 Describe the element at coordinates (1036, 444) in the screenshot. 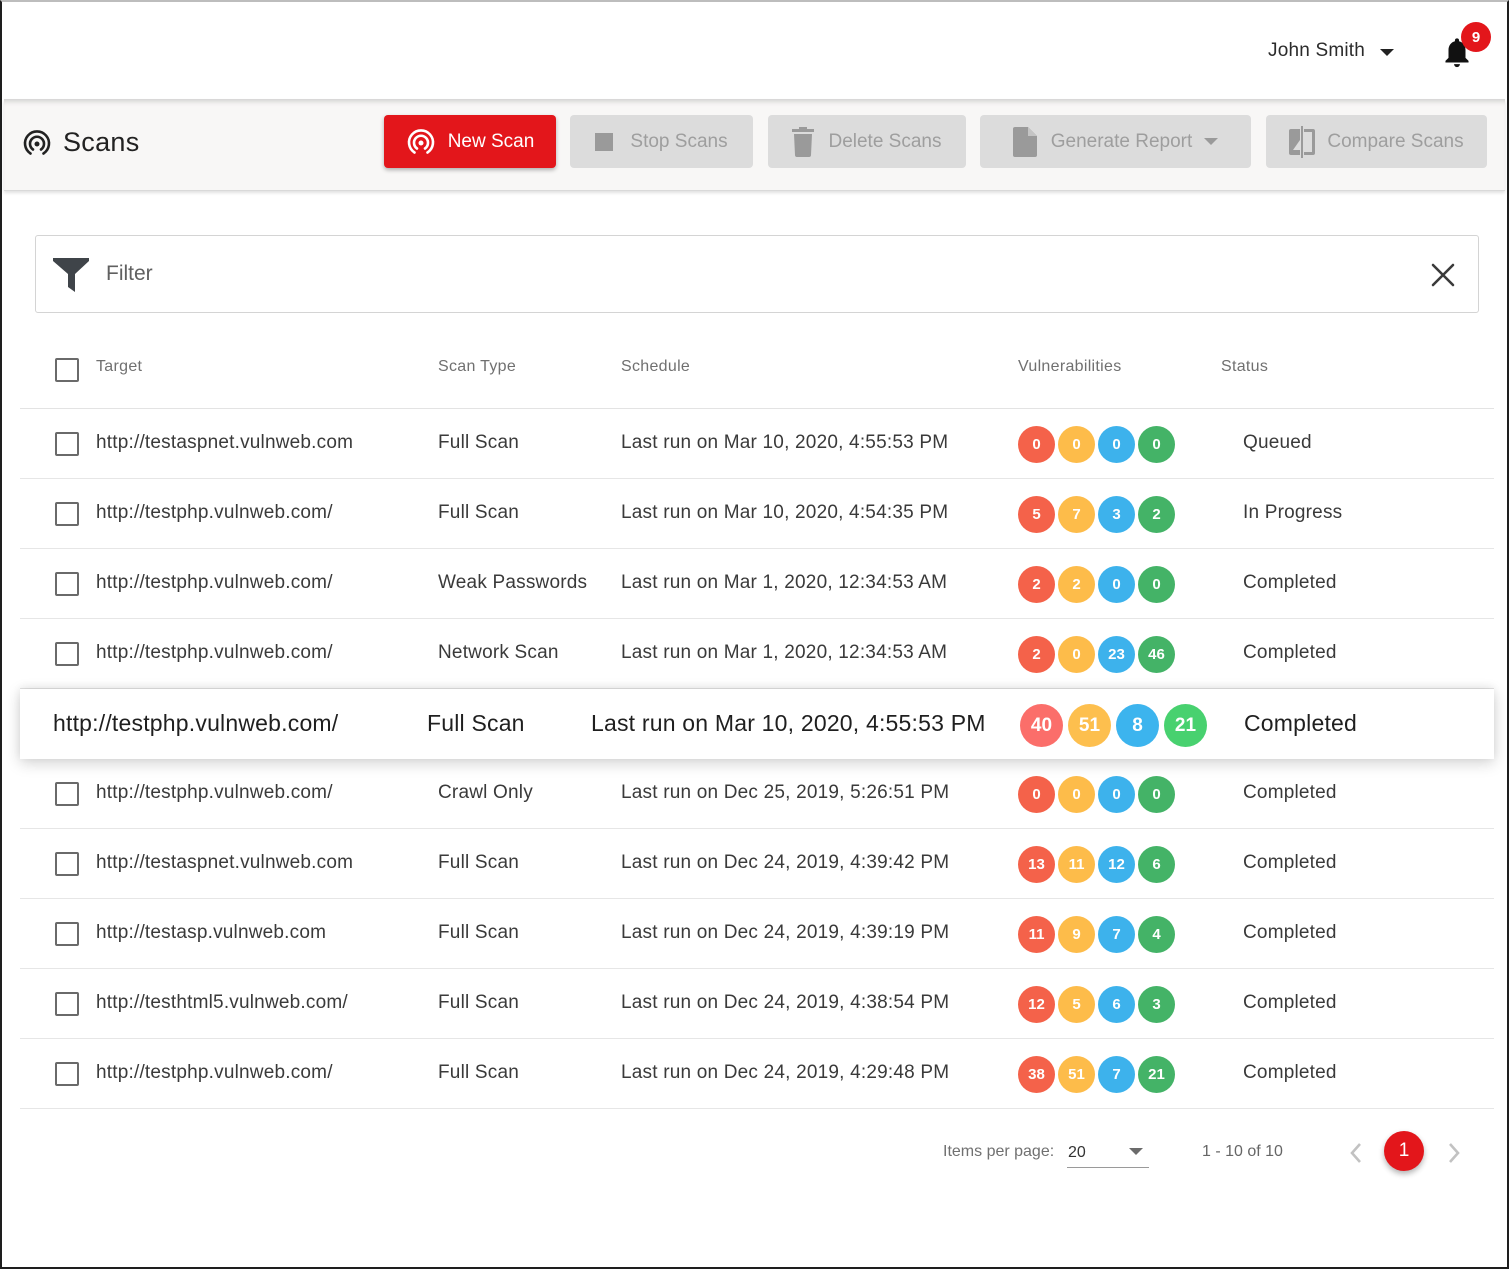

I see `vuln-count-high: 0` at that location.